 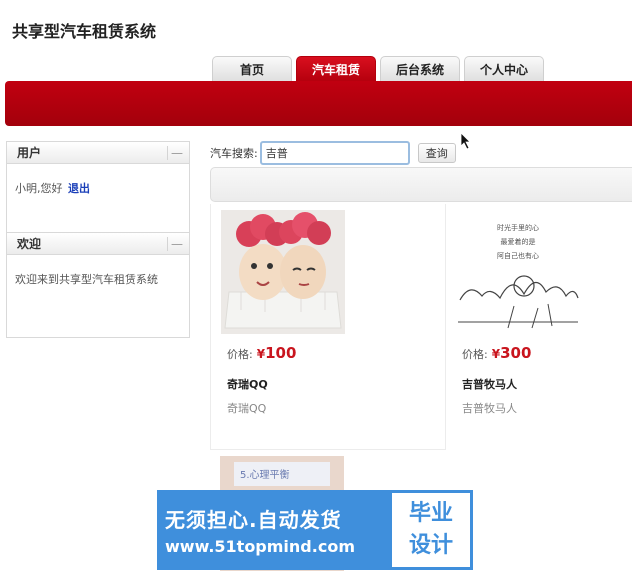 I want to click on watermark-url: www.51topmind.com, so click(x=260, y=546).